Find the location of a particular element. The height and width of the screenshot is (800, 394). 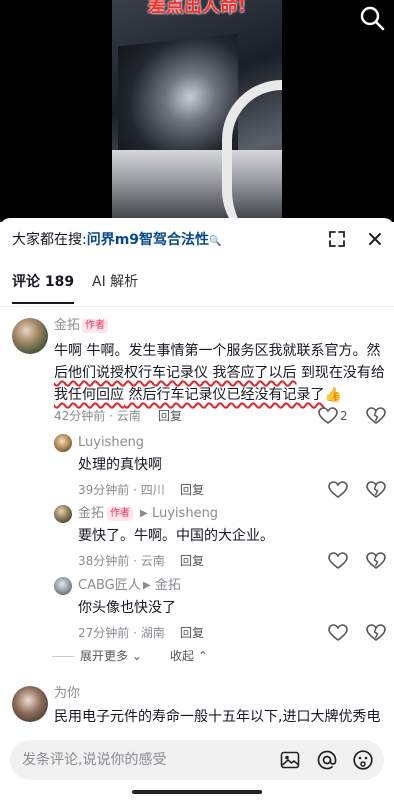

comment-text: 要快了。牛啊。中国的大企业。 is located at coordinates (176, 536).